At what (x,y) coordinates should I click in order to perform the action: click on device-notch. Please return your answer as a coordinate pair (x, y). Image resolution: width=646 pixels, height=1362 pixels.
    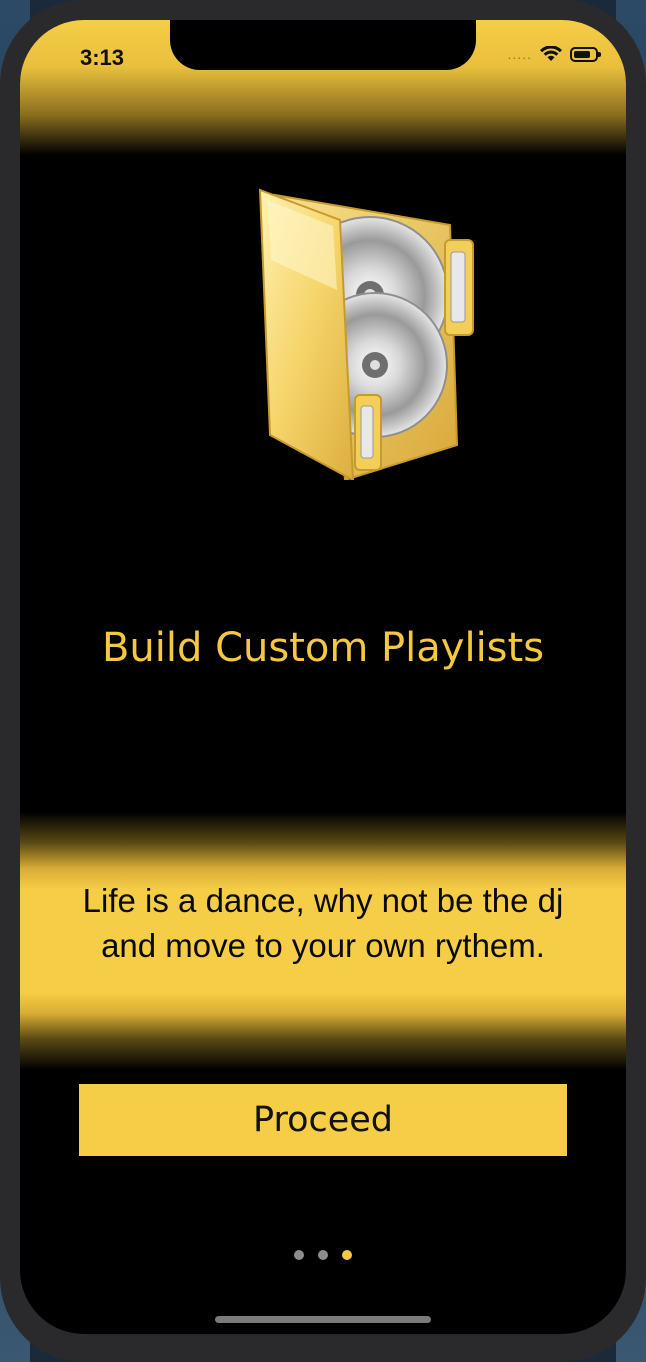
    Looking at the image, I should click on (323, 45).